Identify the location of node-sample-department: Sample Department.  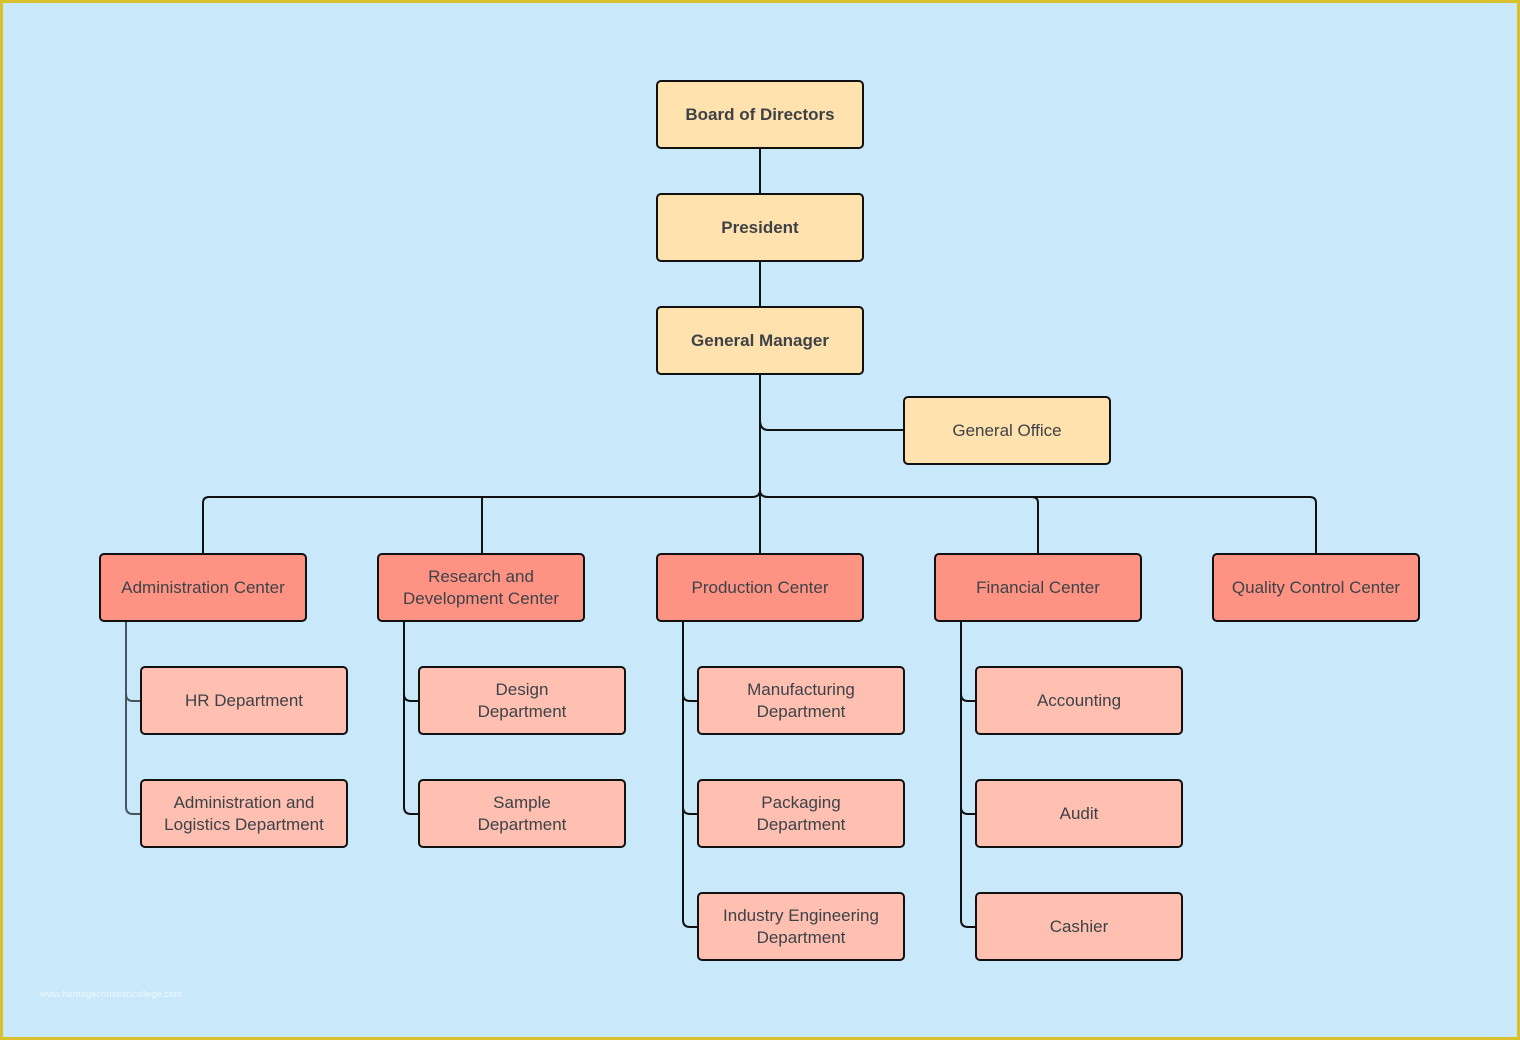
(522, 813).